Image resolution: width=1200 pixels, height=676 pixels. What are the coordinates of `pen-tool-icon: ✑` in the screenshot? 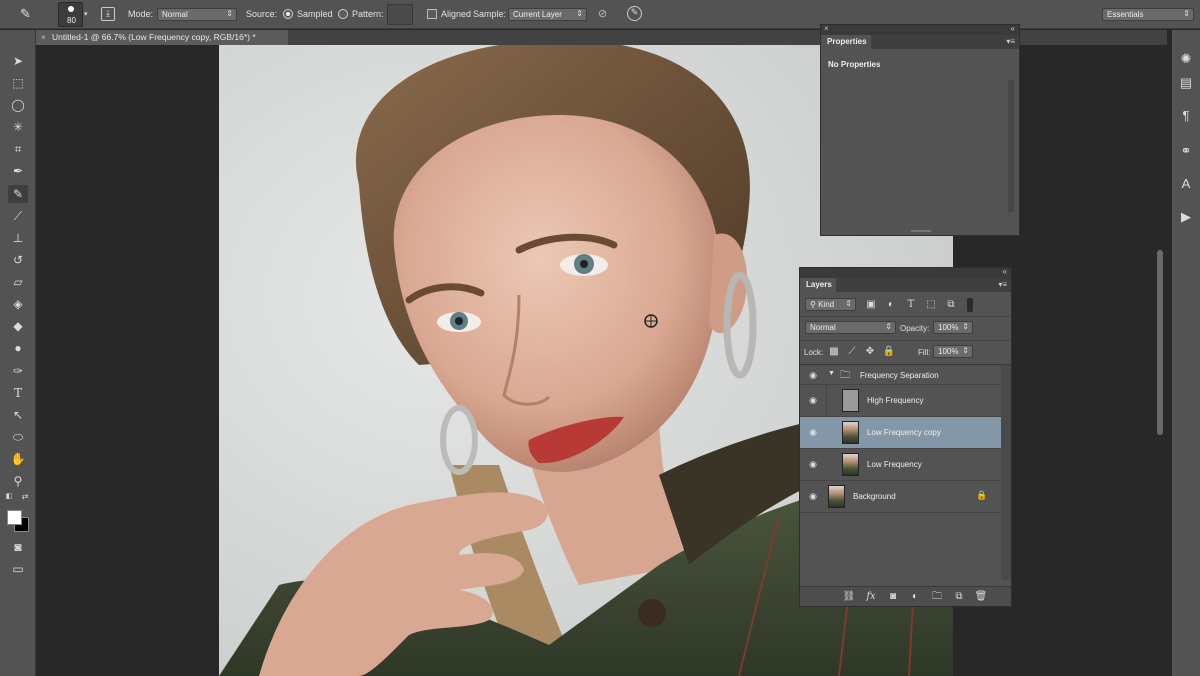 It's located at (18, 371).